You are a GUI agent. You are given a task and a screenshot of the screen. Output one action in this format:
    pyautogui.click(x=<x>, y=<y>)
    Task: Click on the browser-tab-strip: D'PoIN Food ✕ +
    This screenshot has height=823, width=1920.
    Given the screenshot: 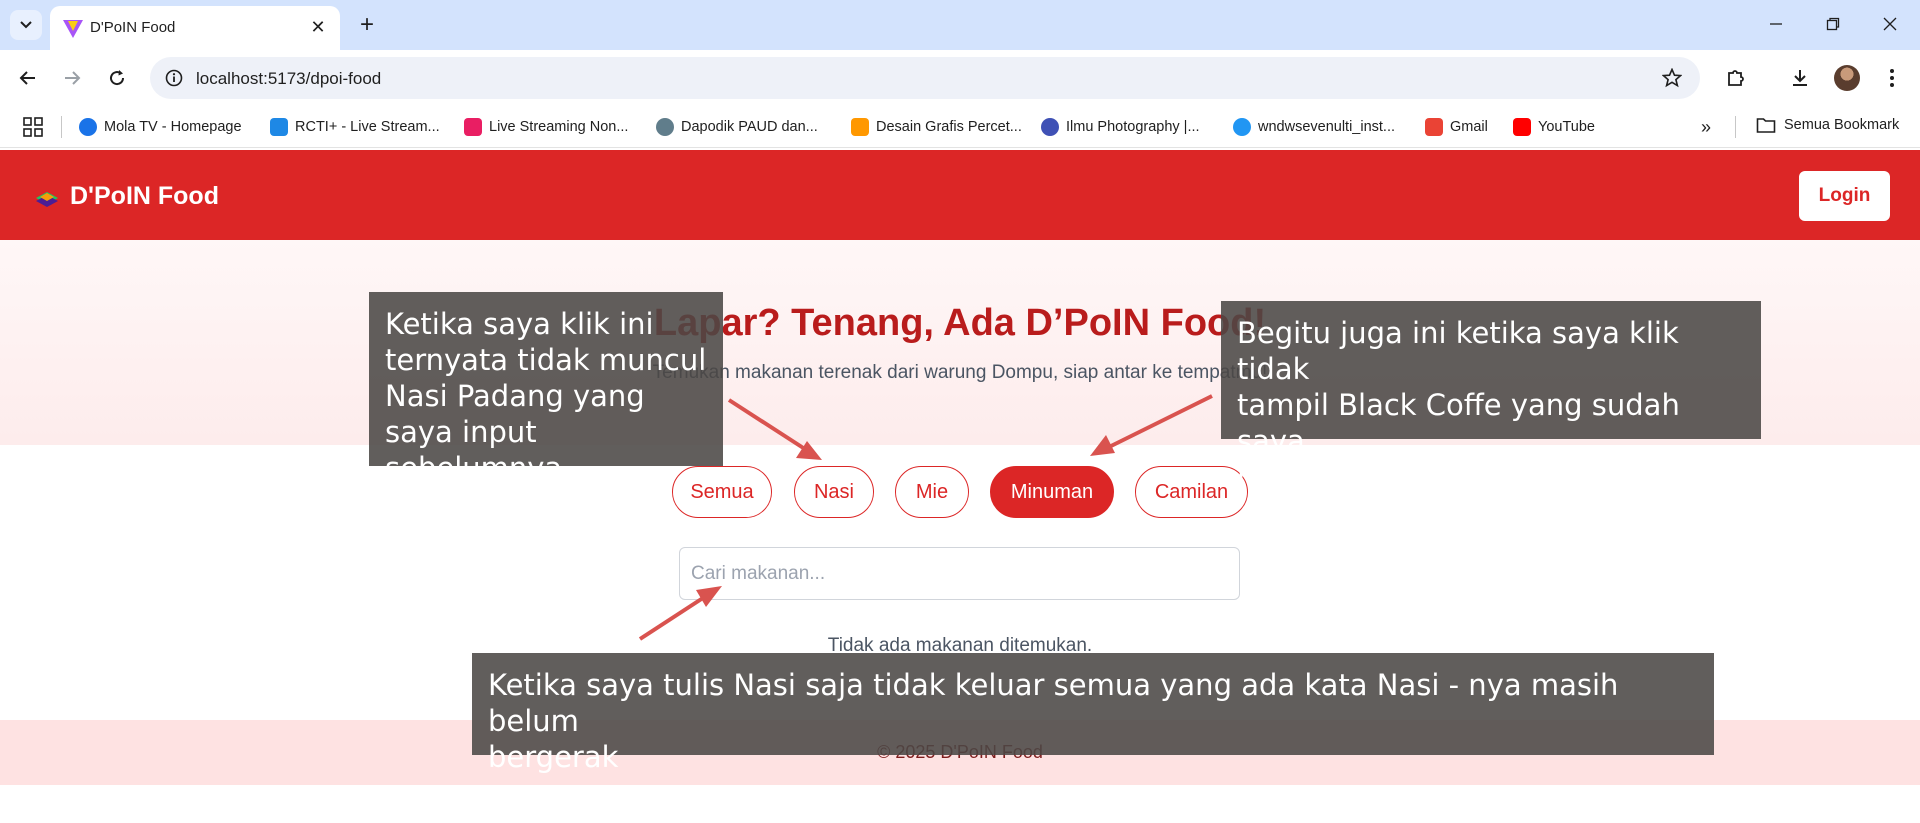 What is the action you would take?
    pyautogui.click(x=960, y=25)
    